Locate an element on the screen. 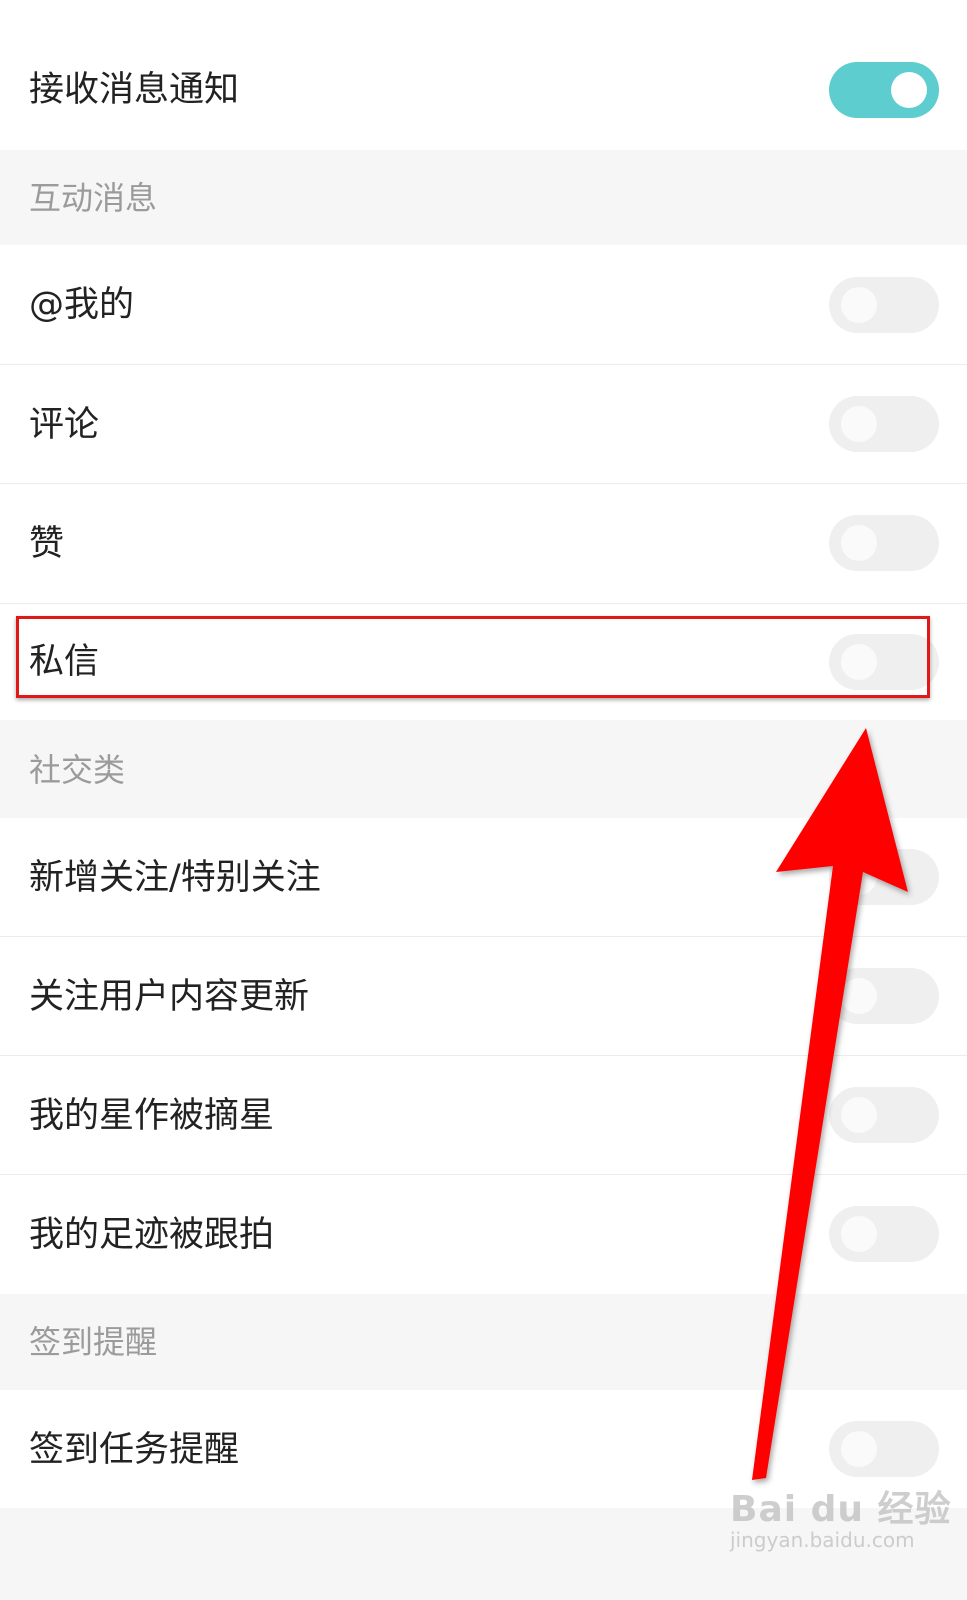  watermark: Bai du 经验 jingyan.baidu.com is located at coordinates (841, 1516).